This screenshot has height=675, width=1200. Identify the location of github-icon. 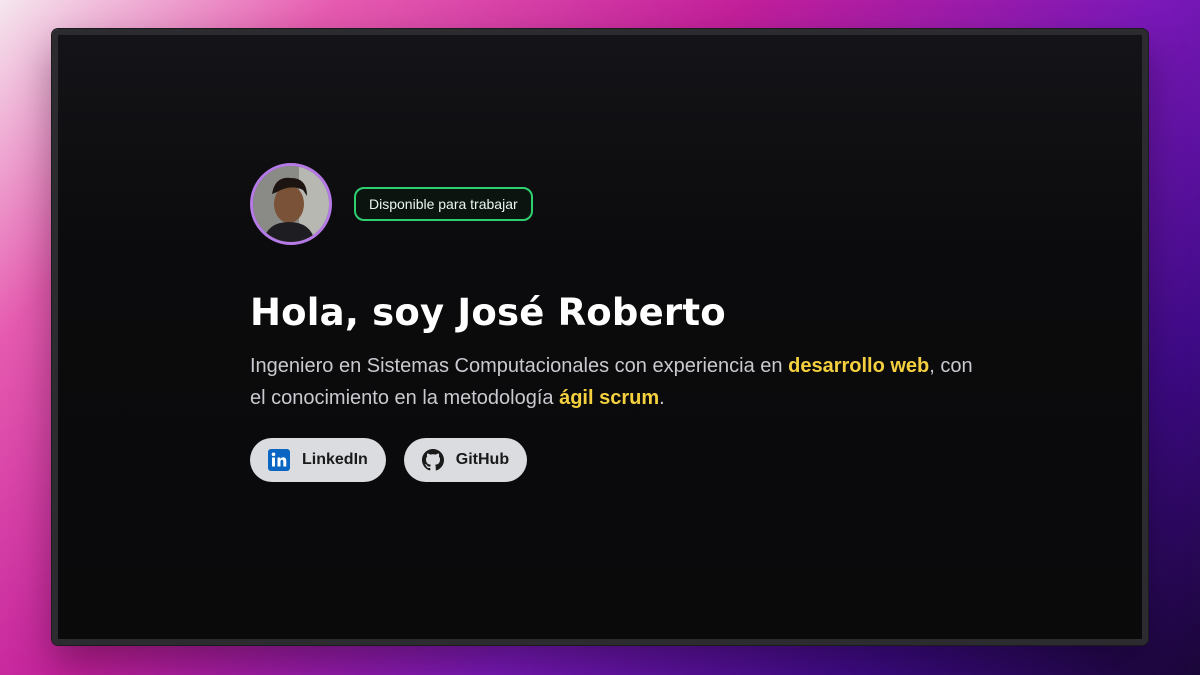
(432, 460).